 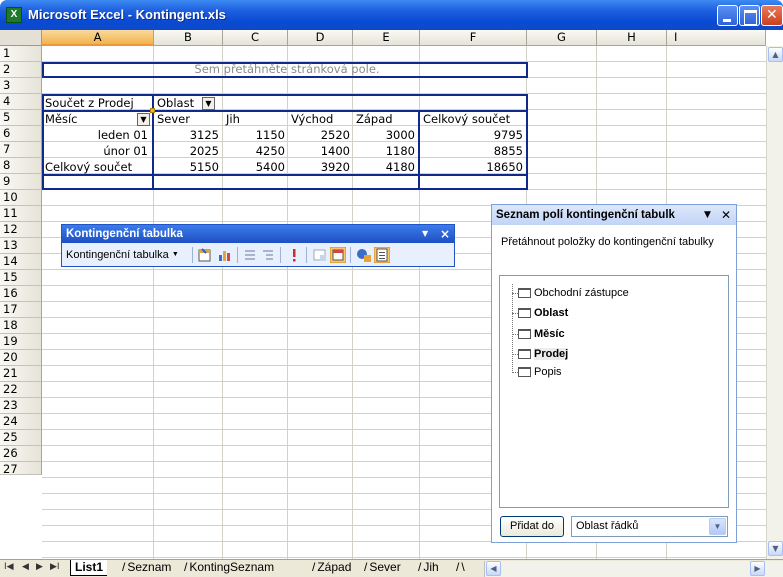 What do you see at coordinates (229, 568) in the screenshot?
I see `sheet-tab-kontingseznam: KontingSeznam` at bounding box center [229, 568].